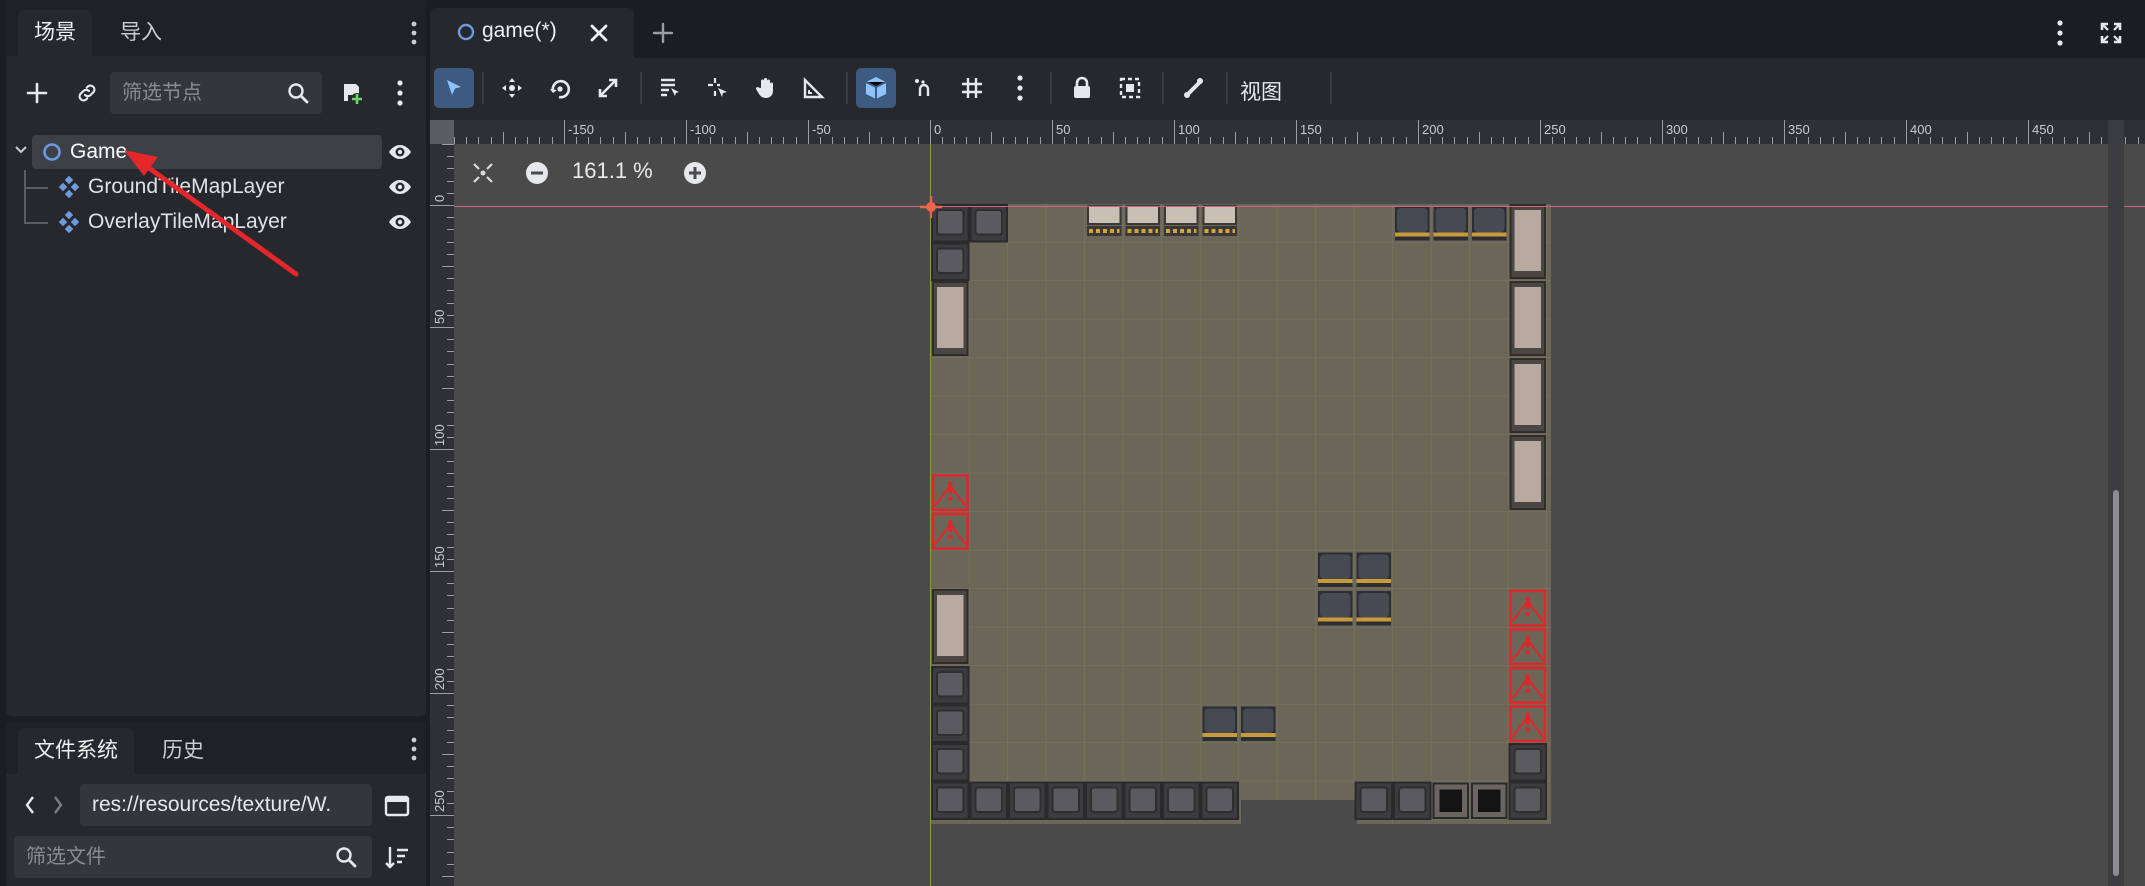 The width and height of the screenshot is (2145, 886). What do you see at coordinates (483, 173) in the screenshot?
I see `center-view-button` at bounding box center [483, 173].